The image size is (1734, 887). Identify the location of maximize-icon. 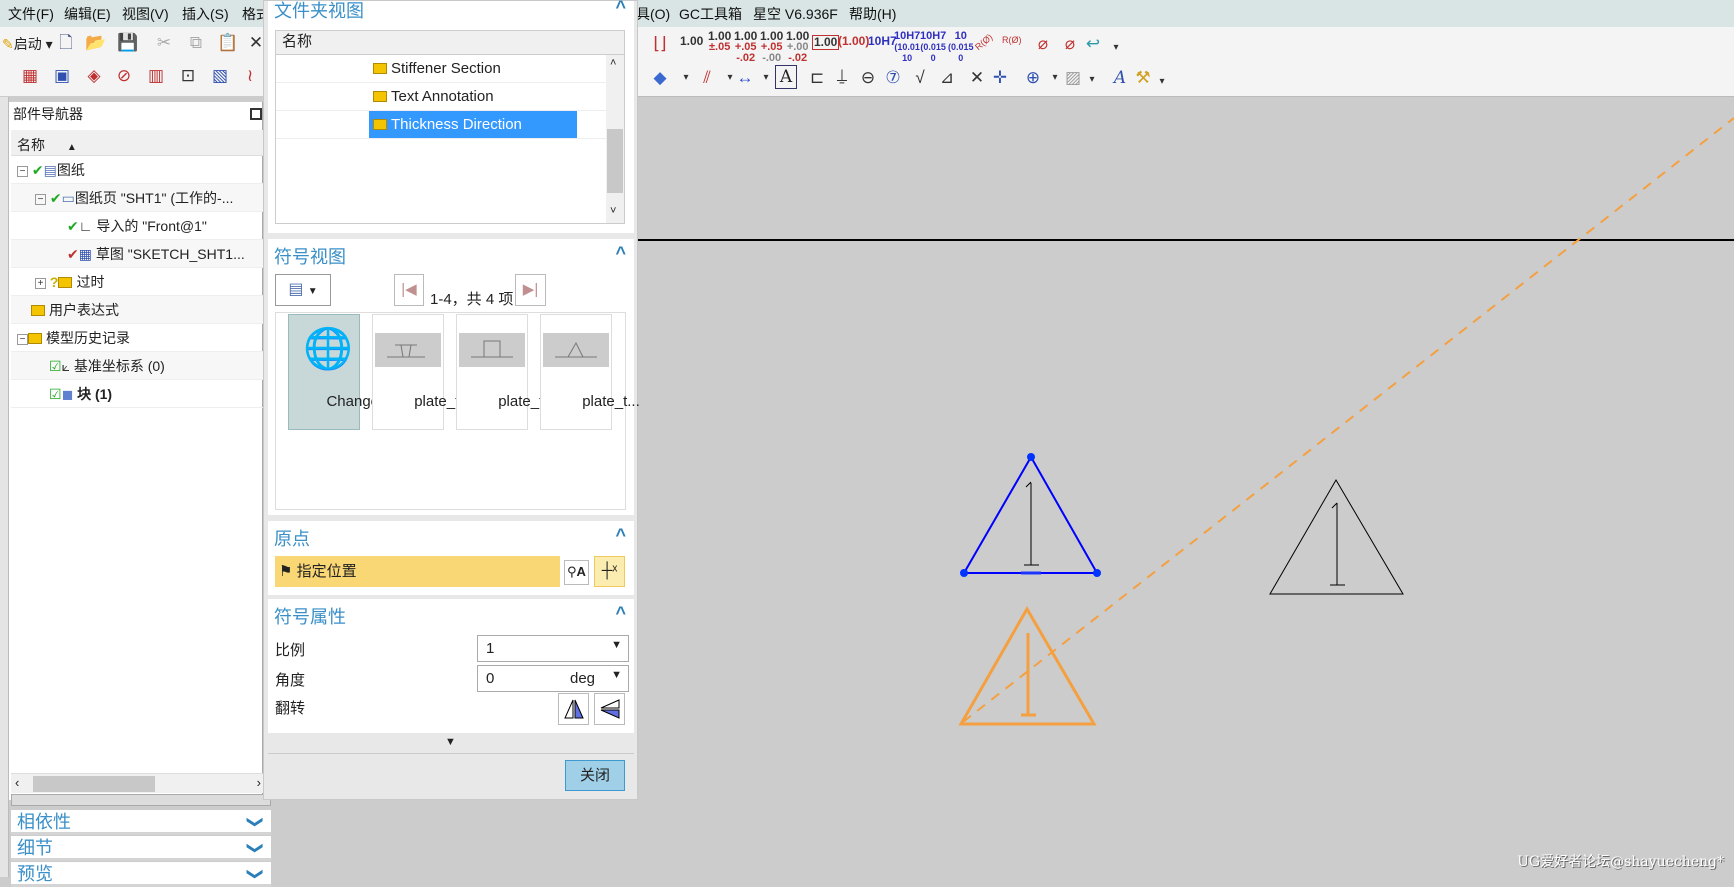
(256, 114).